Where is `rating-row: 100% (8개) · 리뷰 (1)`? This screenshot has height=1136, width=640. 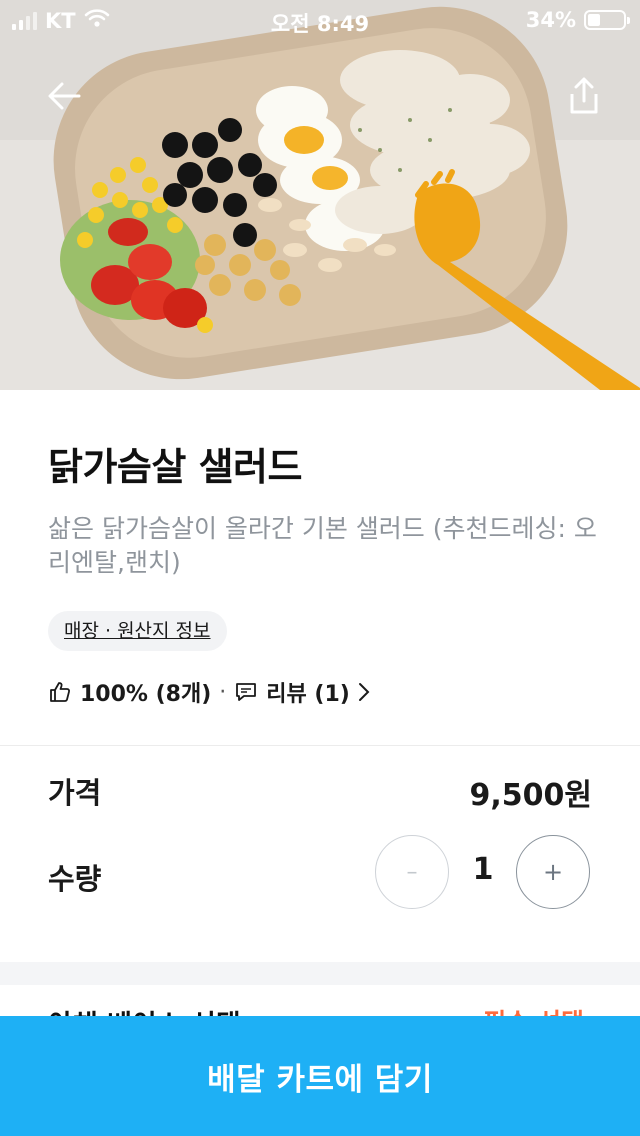
rating-row: 100% (8개) · 리뷰 (1) is located at coordinates (209, 692).